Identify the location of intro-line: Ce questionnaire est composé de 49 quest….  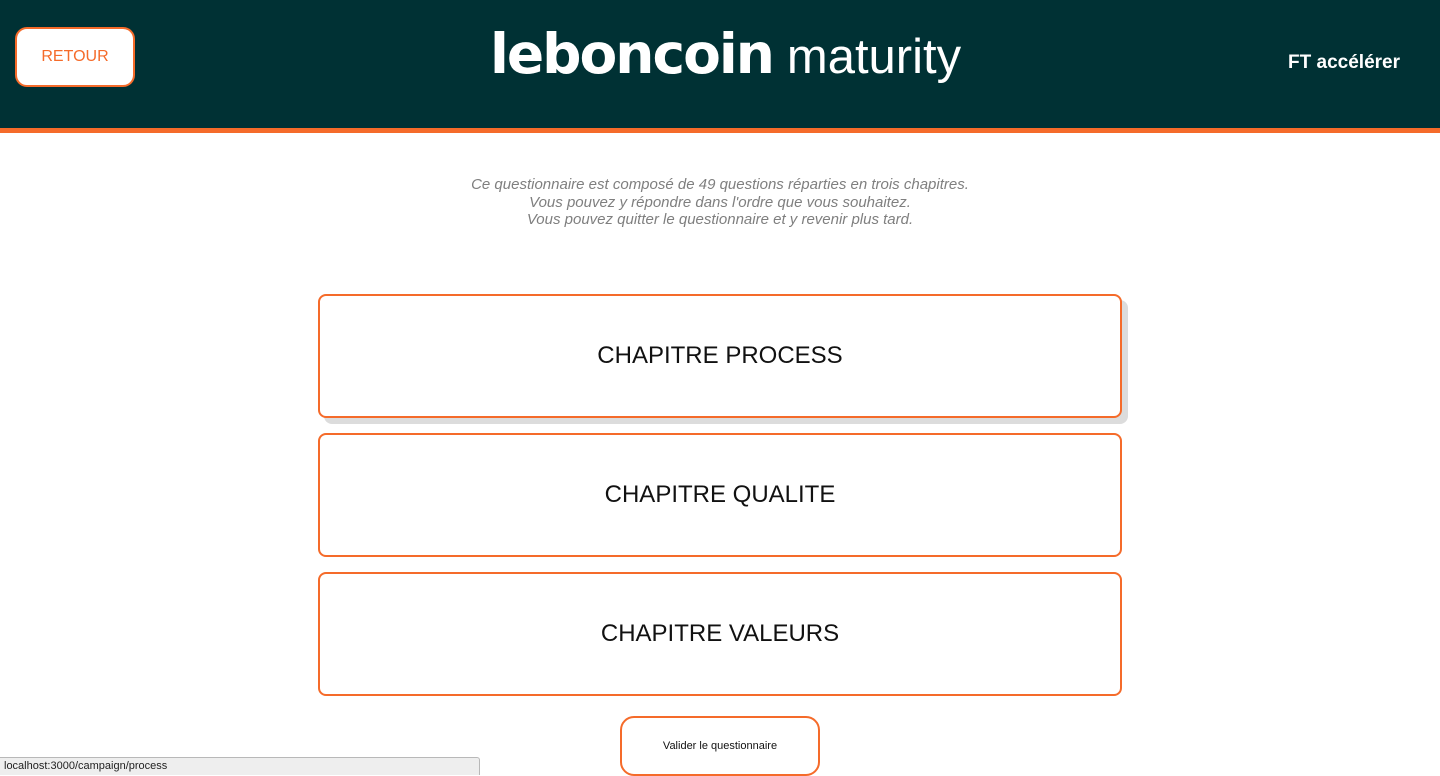
(720, 184).